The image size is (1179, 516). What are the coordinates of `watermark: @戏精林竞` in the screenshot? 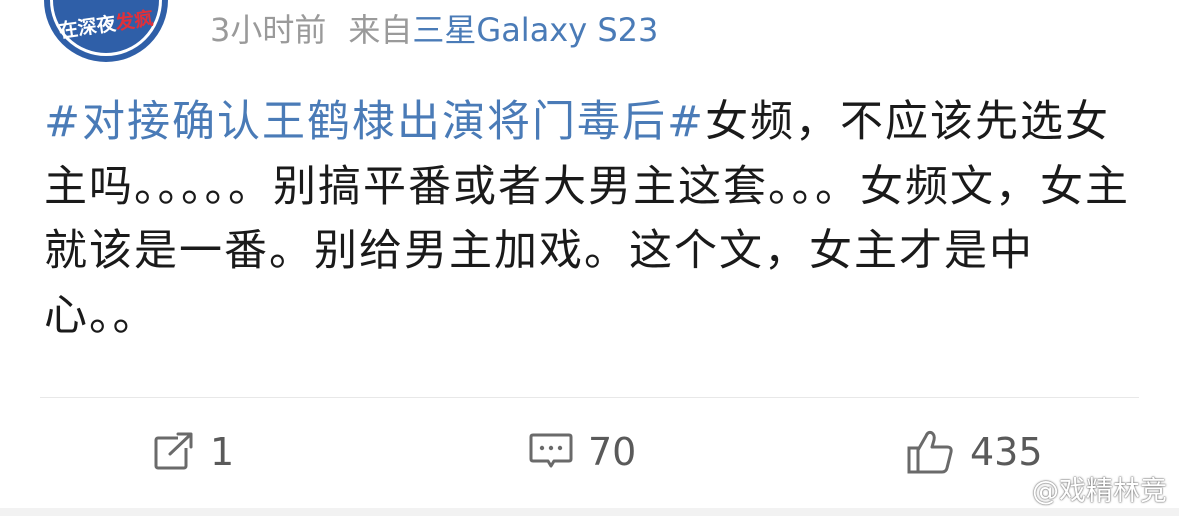 It's located at (1082, 488).